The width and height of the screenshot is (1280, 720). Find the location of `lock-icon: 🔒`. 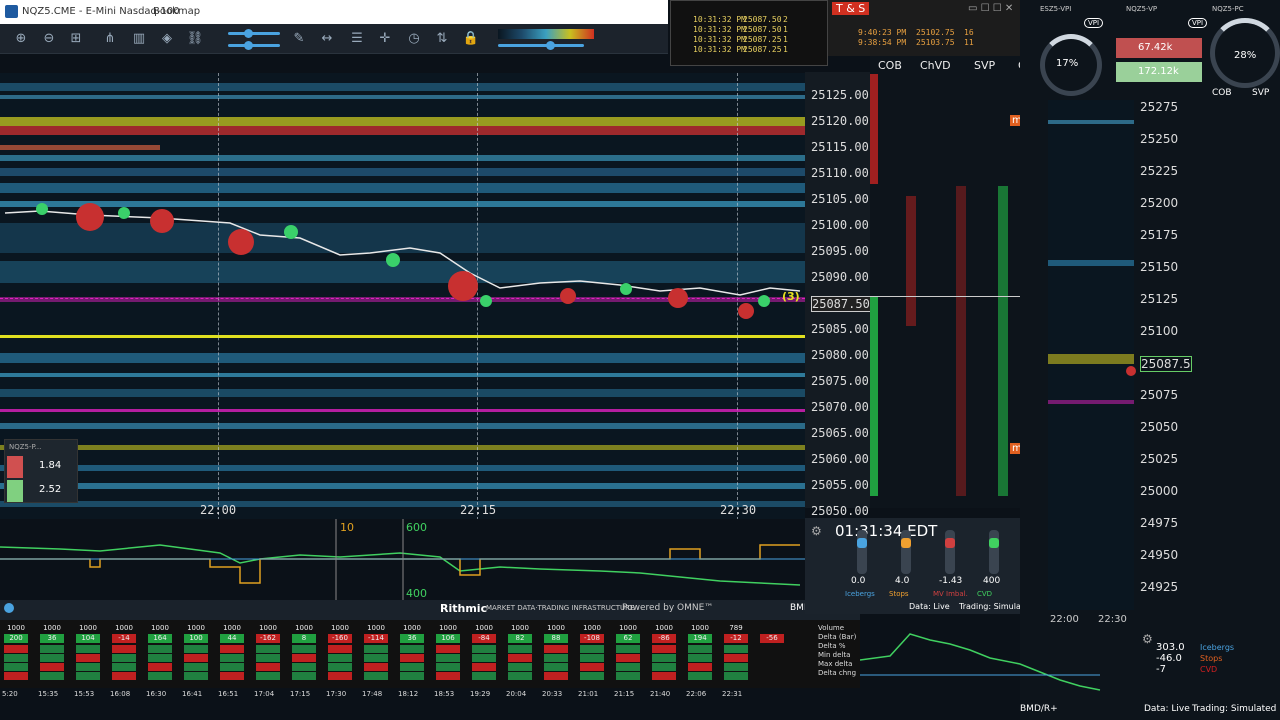

lock-icon: 🔒 is located at coordinates (471, 39).